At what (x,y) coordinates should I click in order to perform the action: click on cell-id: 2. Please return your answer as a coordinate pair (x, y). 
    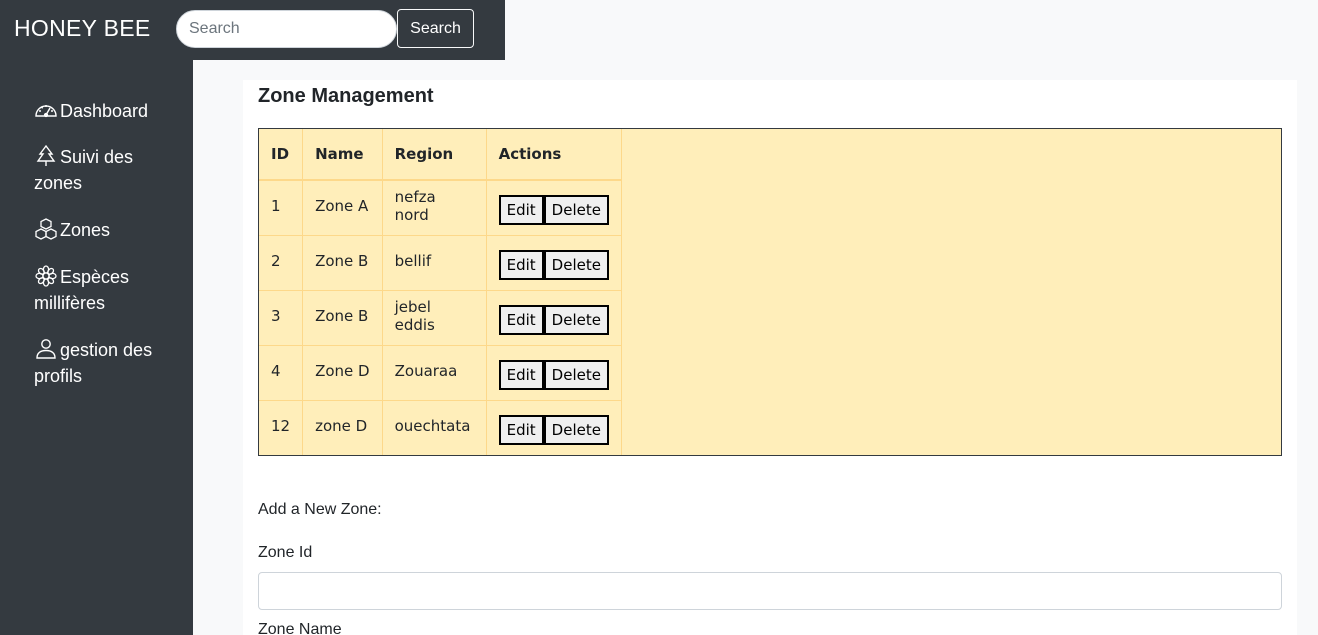
    Looking at the image, I should click on (281, 262).